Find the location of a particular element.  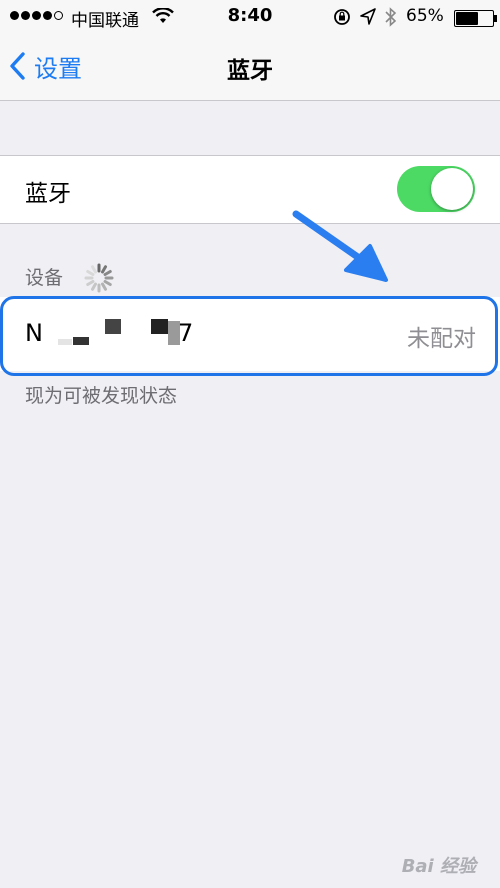

devices-section-header: 设备 is located at coordinates (44, 278).